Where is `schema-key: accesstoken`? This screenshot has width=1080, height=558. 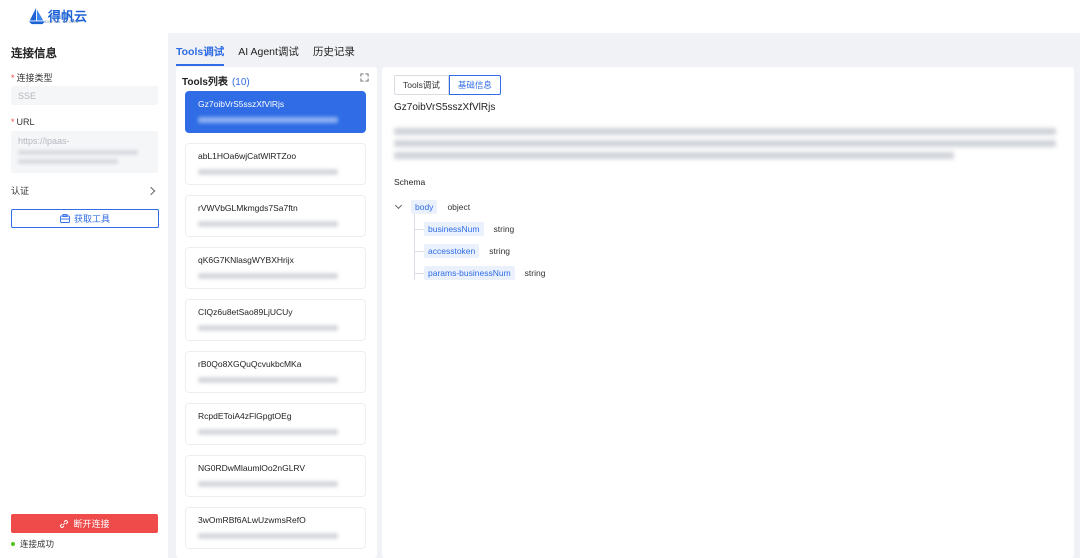
schema-key: accesstoken is located at coordinates (452, 251).